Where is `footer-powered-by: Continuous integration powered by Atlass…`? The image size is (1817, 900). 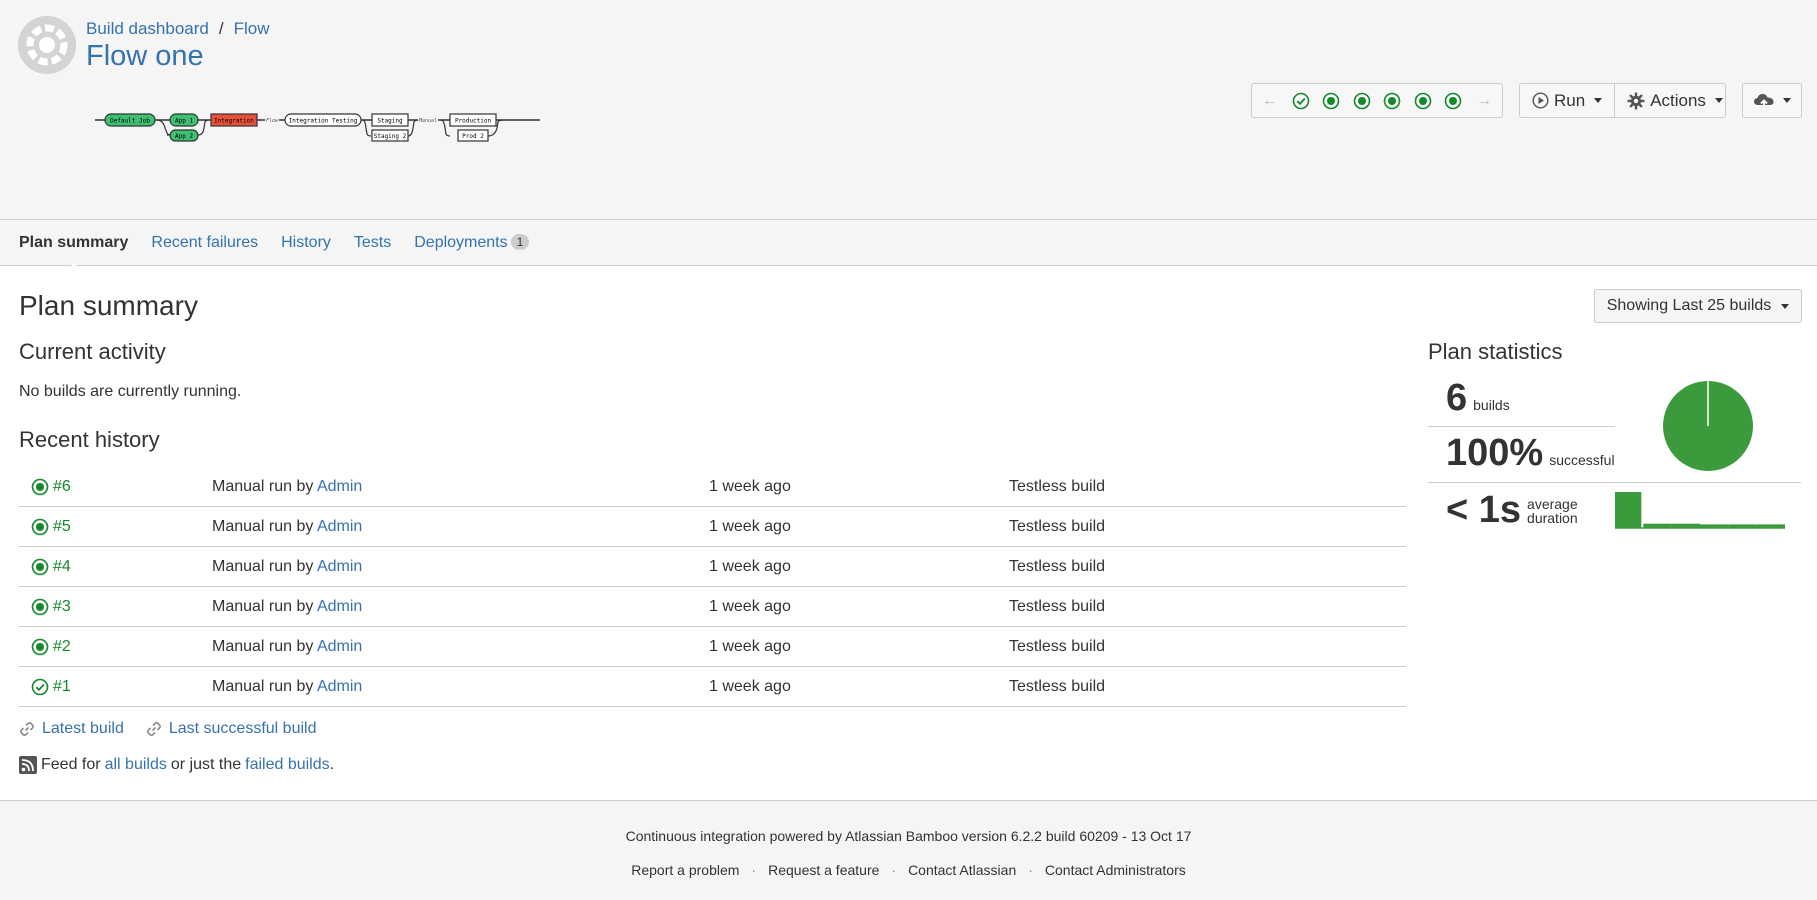
footer-powered-by: Continuous integration powered by Atlass… is located at coordinates (908, 836).